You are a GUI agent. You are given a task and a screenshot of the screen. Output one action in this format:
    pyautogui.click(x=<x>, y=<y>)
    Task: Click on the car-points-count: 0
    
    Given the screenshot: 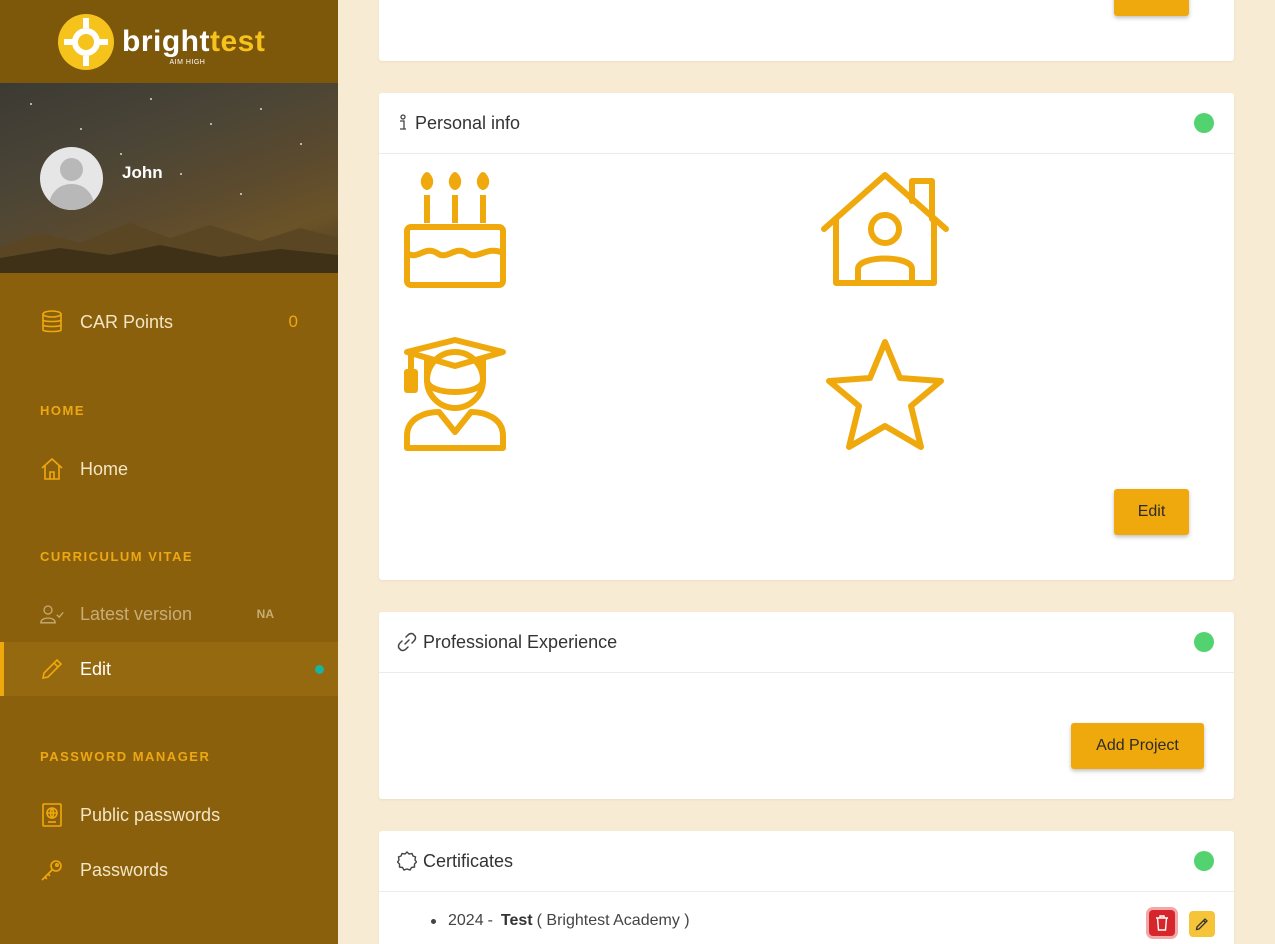 What is the action you would take?
    pyautogui.click(x=293, y=321)
    